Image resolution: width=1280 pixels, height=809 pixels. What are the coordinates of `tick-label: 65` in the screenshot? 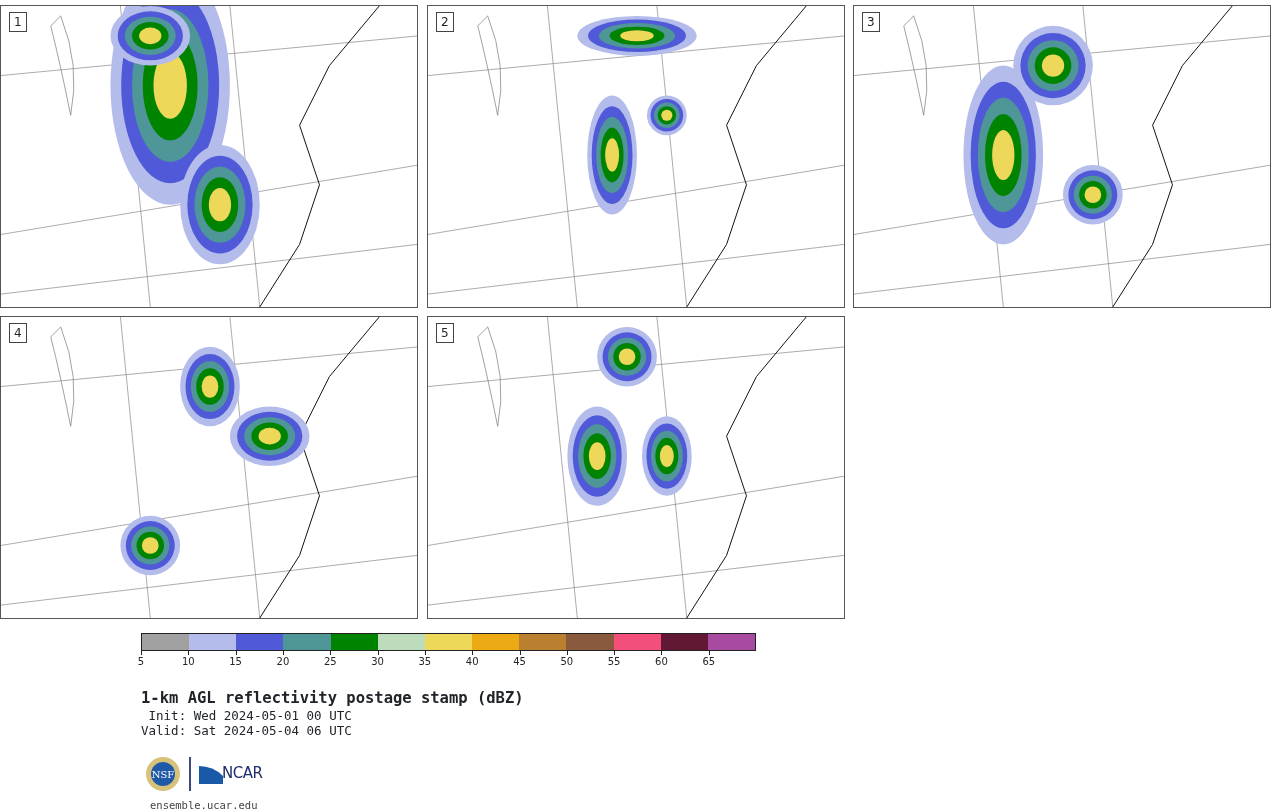 It's located at (709, 662).